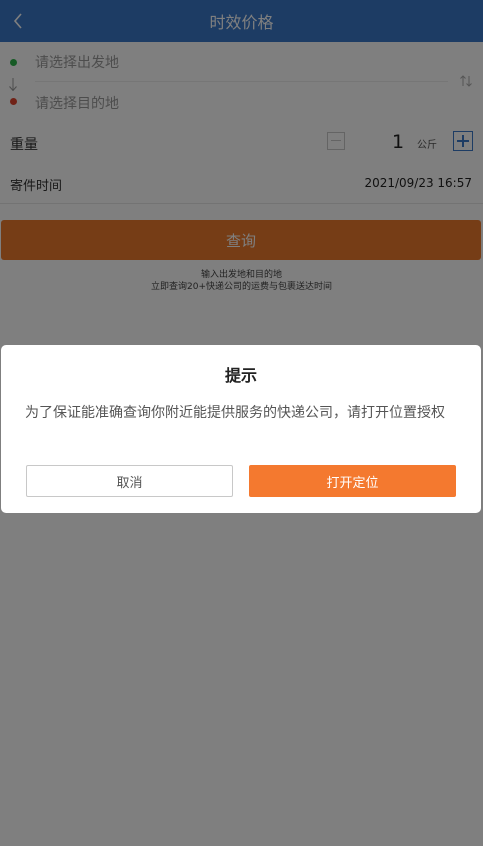  Describe the element at coordinates (352, 481) in the screenshot. I see `enable-location-button: 打开定位` at that location.